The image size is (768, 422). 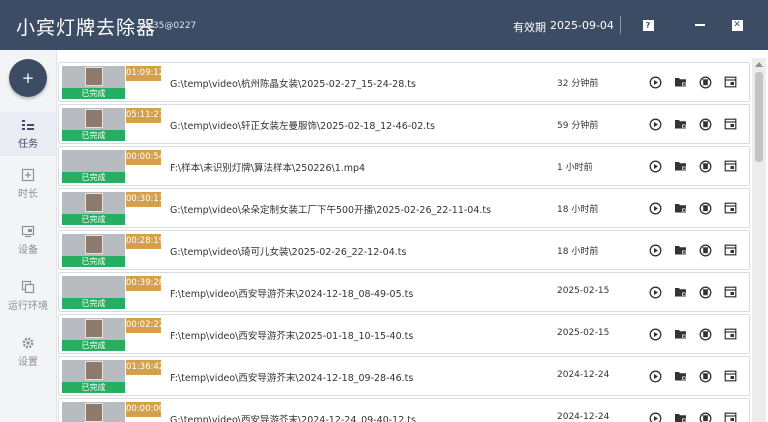 What do you see at coordinates (168, 26) in the screenshot?
I see `app-version: v1.35@0227` at bounding box center [168, 26].